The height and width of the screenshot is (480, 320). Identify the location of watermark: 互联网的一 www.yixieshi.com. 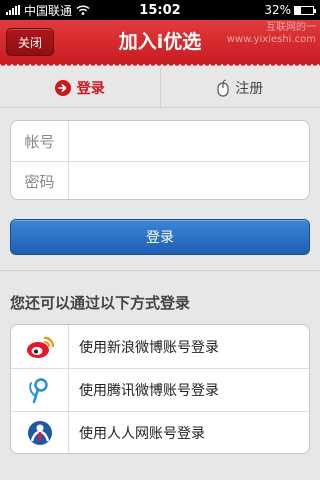
(271, 34).